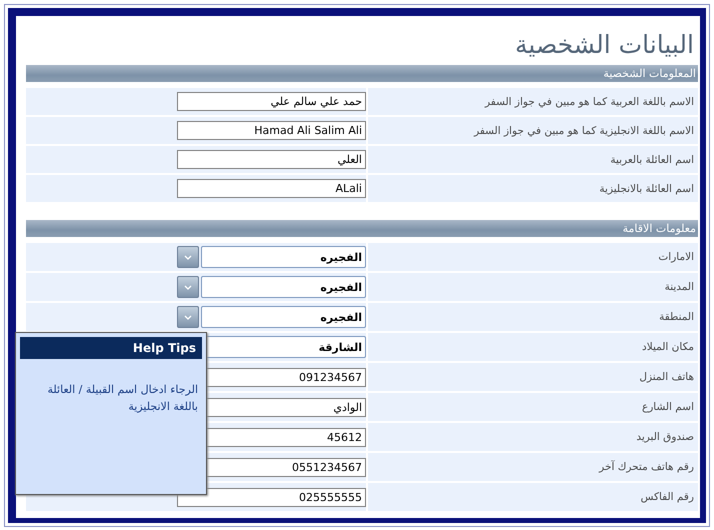  Describe the element at coordinates (271, 130) in the screenshot. I see `text-field: Hamad Ali Salim Ali` at that location.